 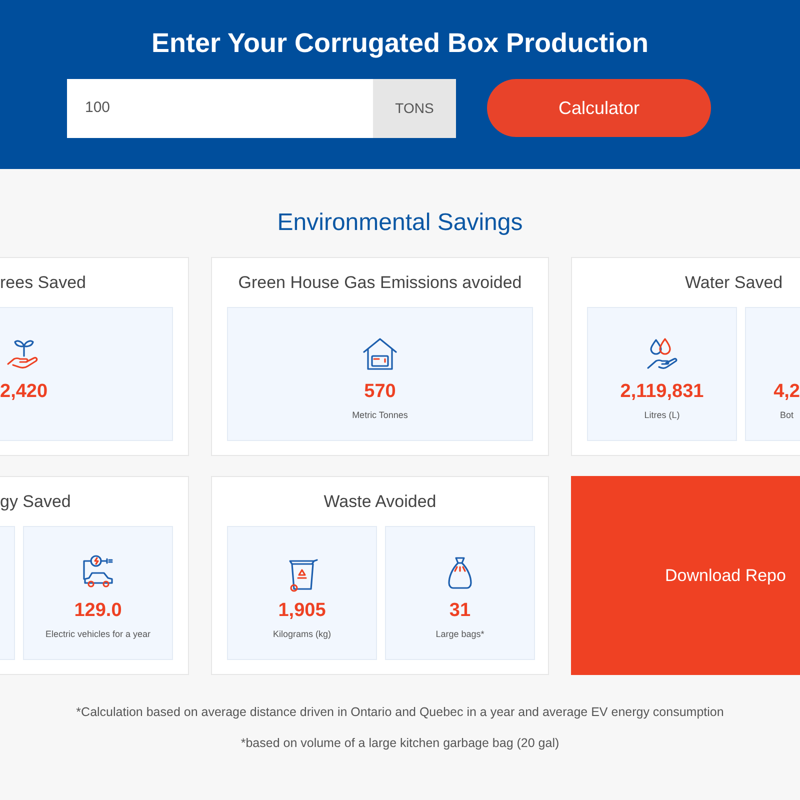 I want to click on stat-label: Electric vehicles for a year, so click(x=98, y=634).